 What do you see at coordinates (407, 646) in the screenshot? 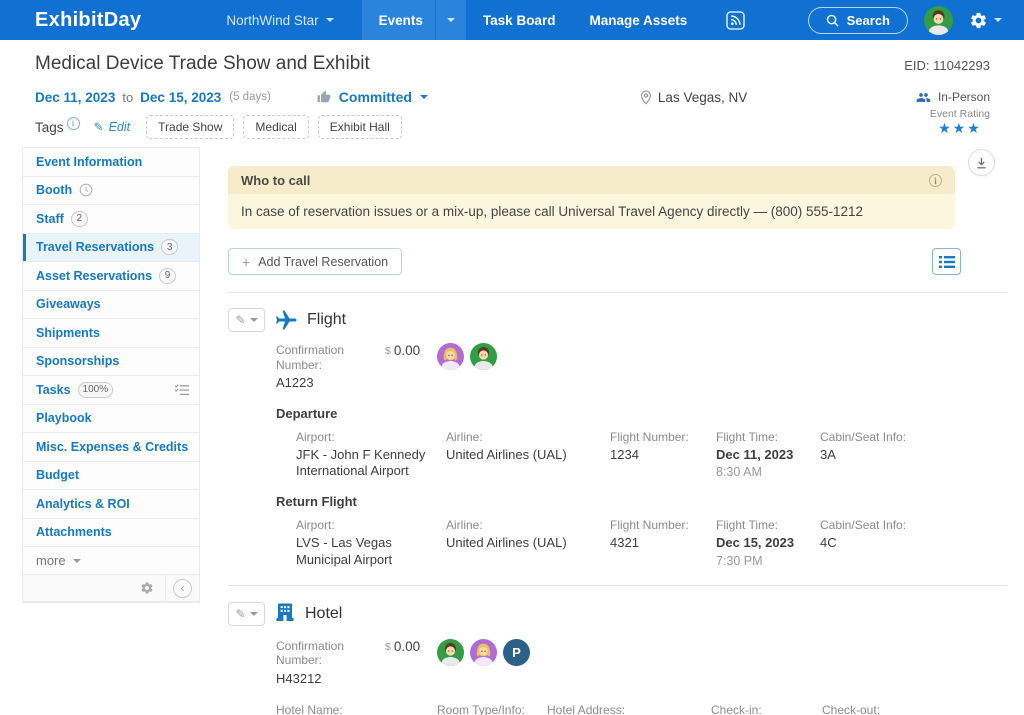
I see `cost-amount: 0.00` at bounding box center [407, 646].